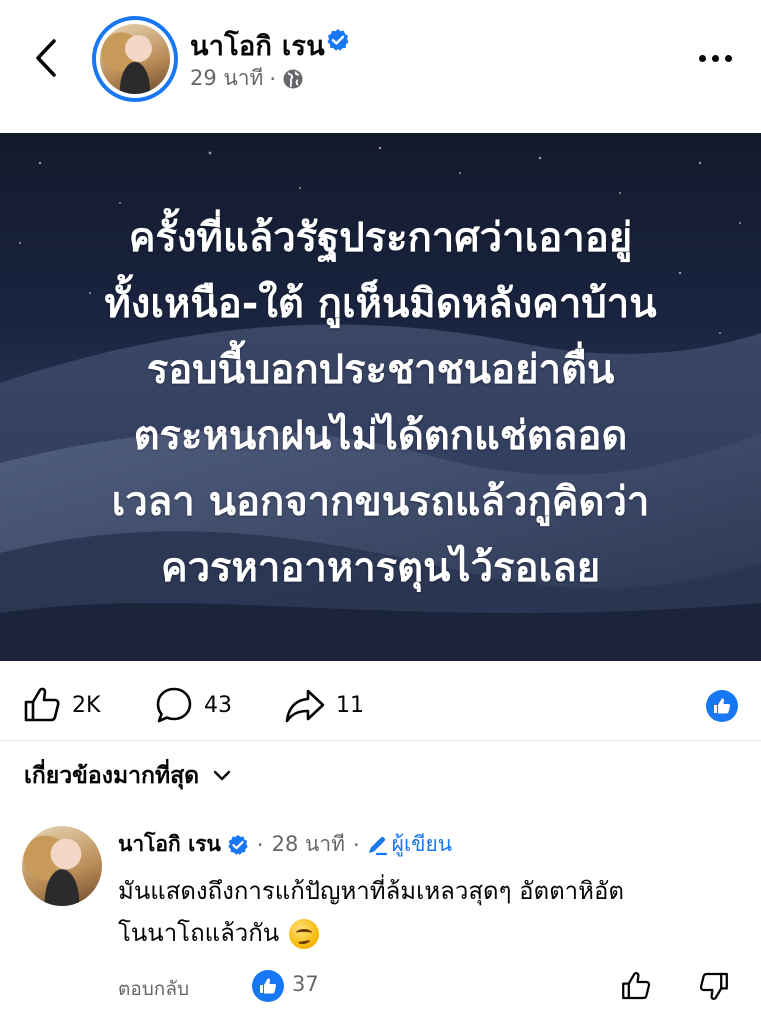 This screenshot has width=761, height=1024. I want to click on post-meta: 29 นาที ·, so click(247, 78).